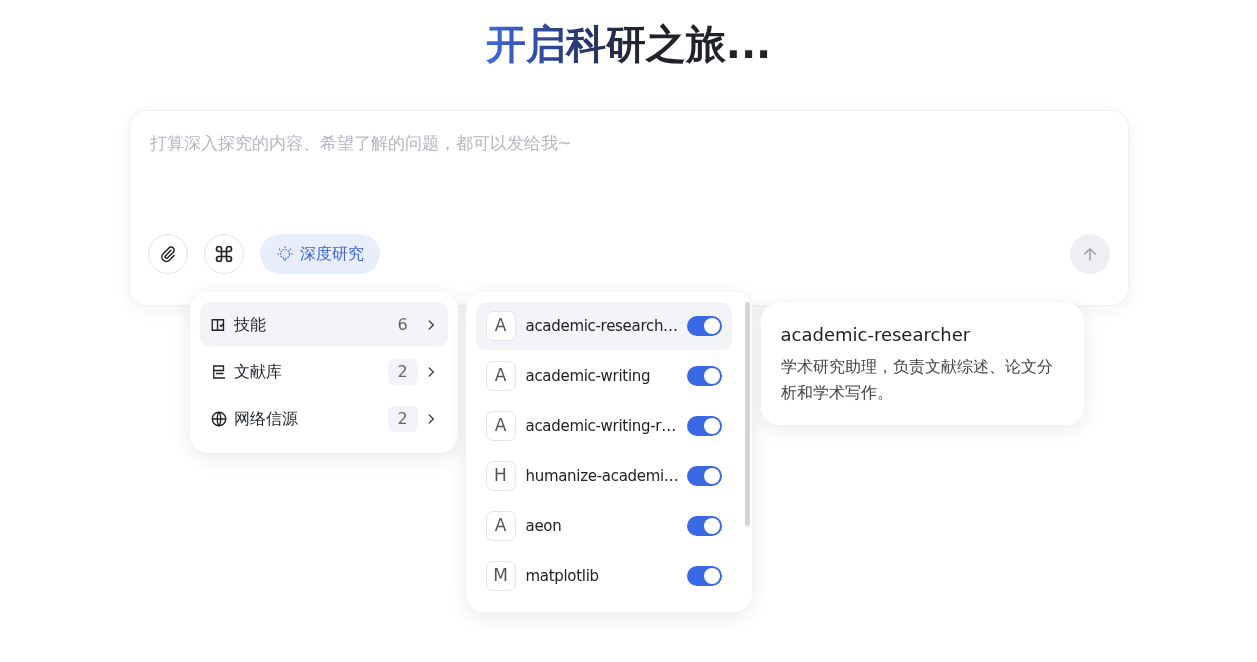 This screenshot has width=1257, height=662. I want to click on paperclip-icon, so click(167, 254).